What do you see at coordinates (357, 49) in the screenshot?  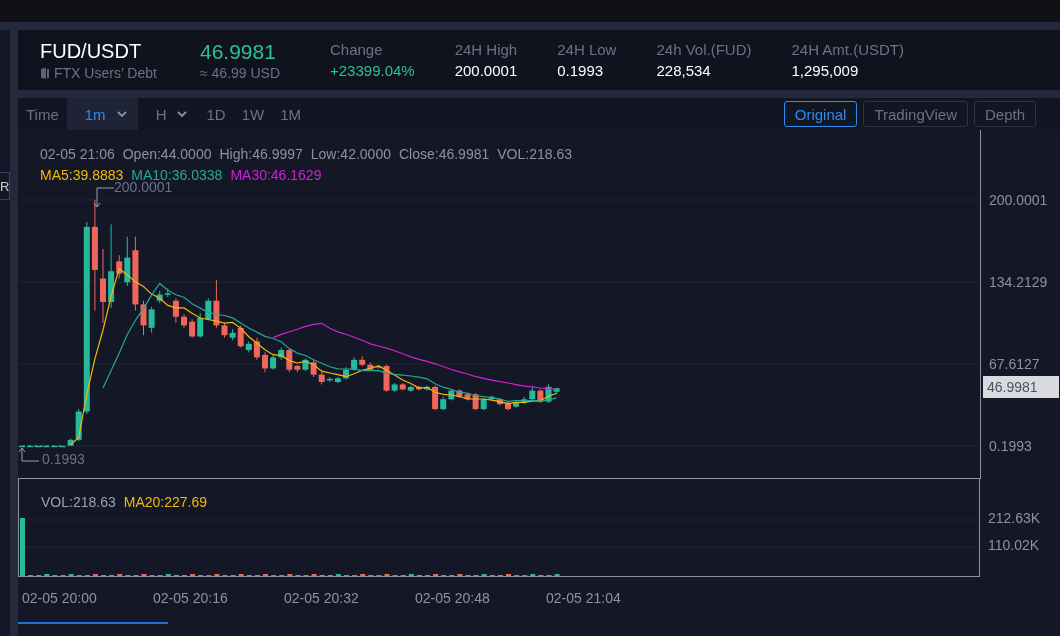 I see `stat-label: Change` at bounding box center [357, 49].